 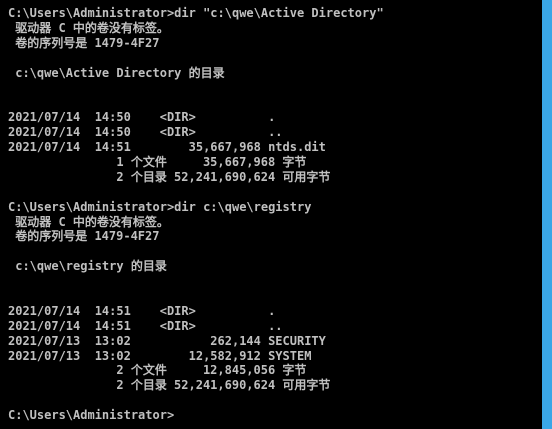 I want to click on console-prompt: C:\Users\Administrator>, so click(x=91, y=415).